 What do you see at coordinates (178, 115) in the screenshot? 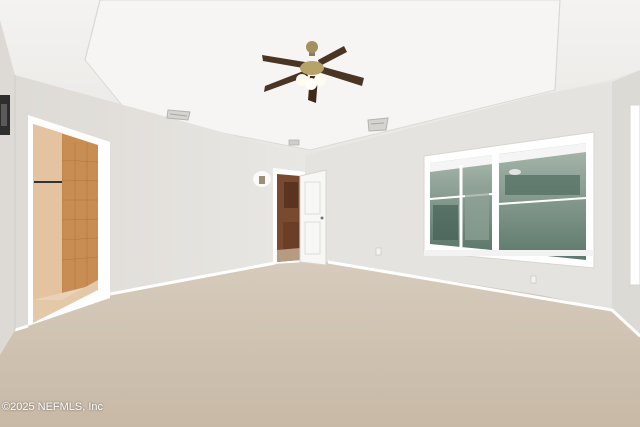
I see `ceiling-vent` at bounding box center [178, 115].